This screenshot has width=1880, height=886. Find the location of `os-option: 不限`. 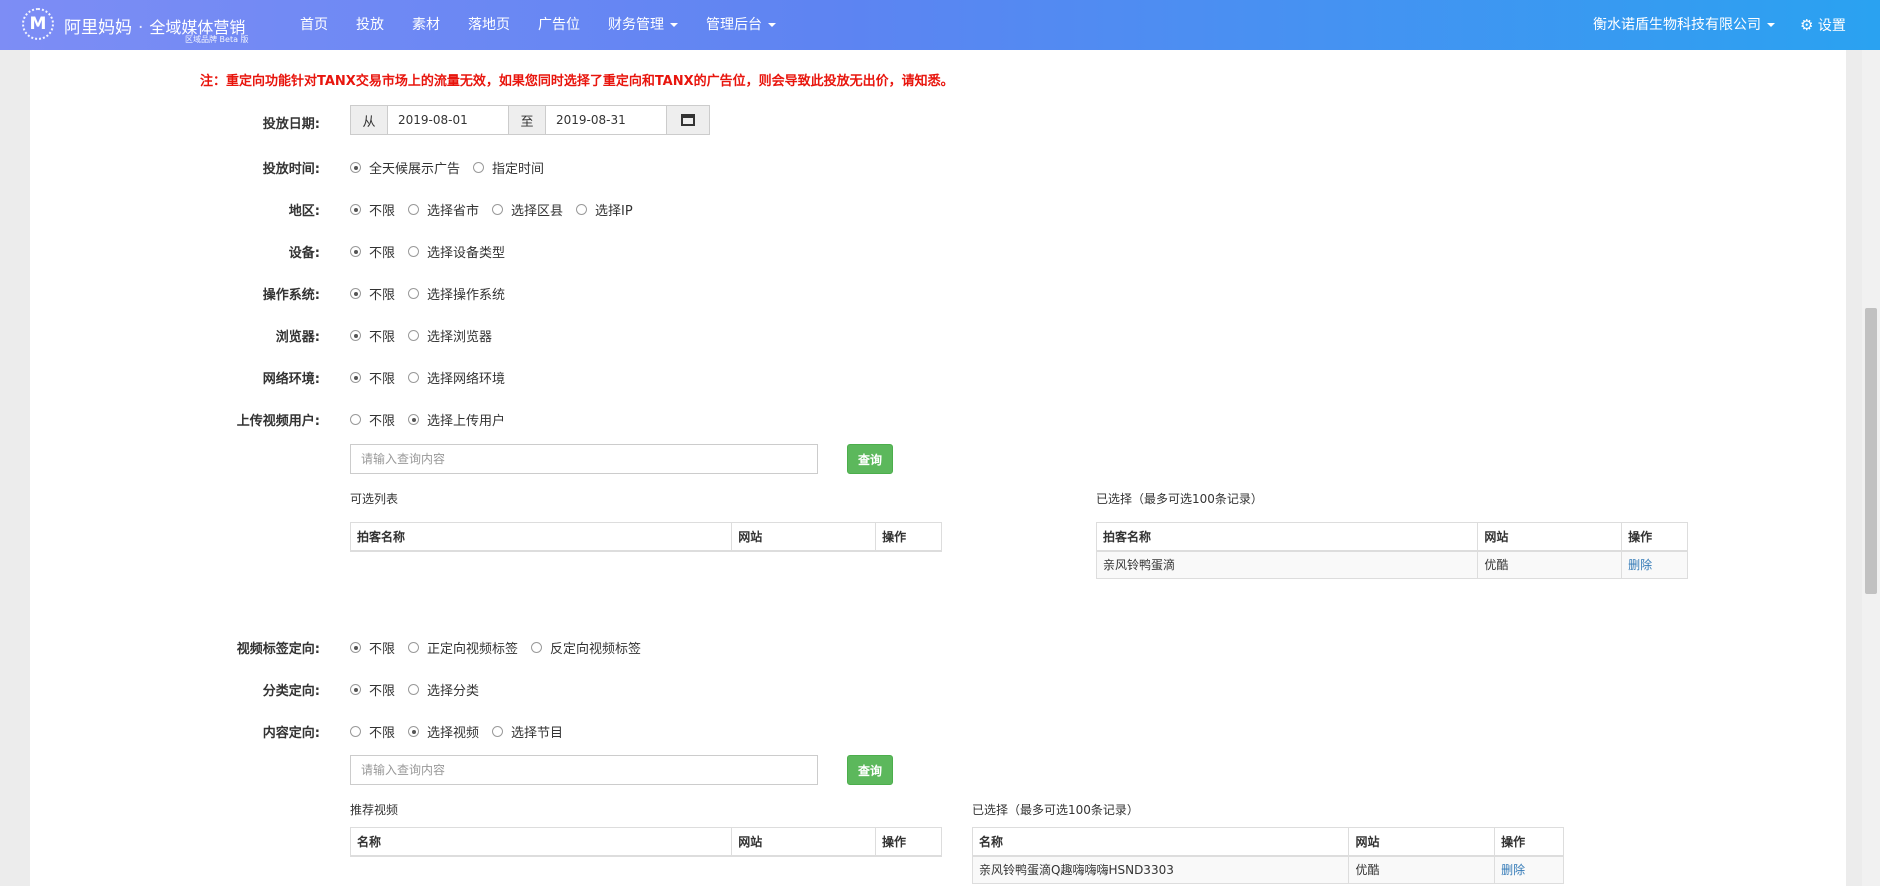

os-option: 不限 is located at coordinates (372, 293).